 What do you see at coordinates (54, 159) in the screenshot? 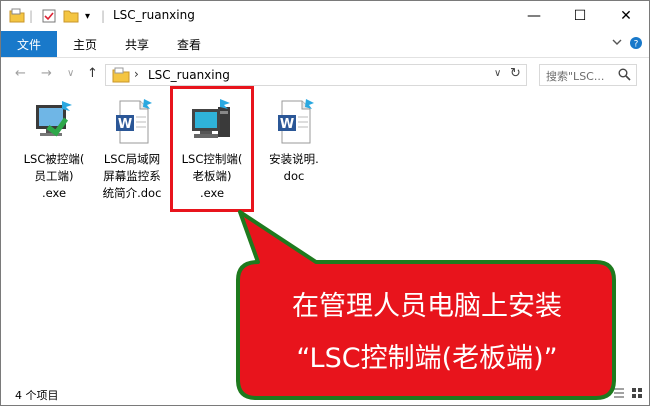
I see `file-label-line: LSC被控端(` at bounding box center [54, 159].